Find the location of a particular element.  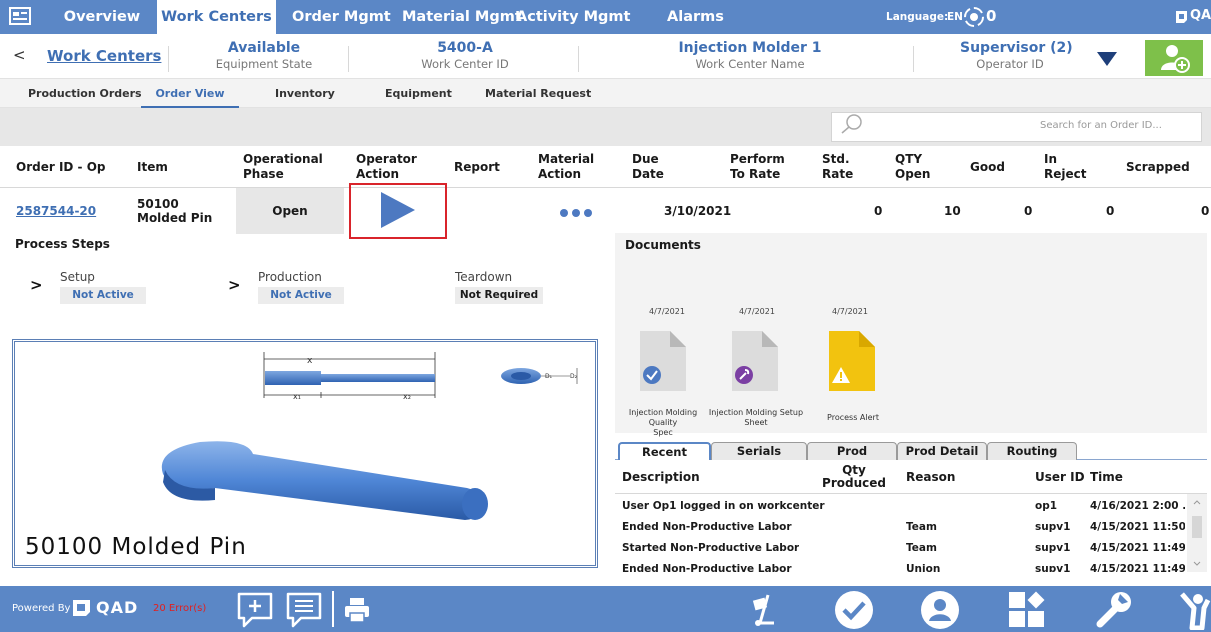

subtab-production-orders: Production Orders is located at coordinates (85, 93).